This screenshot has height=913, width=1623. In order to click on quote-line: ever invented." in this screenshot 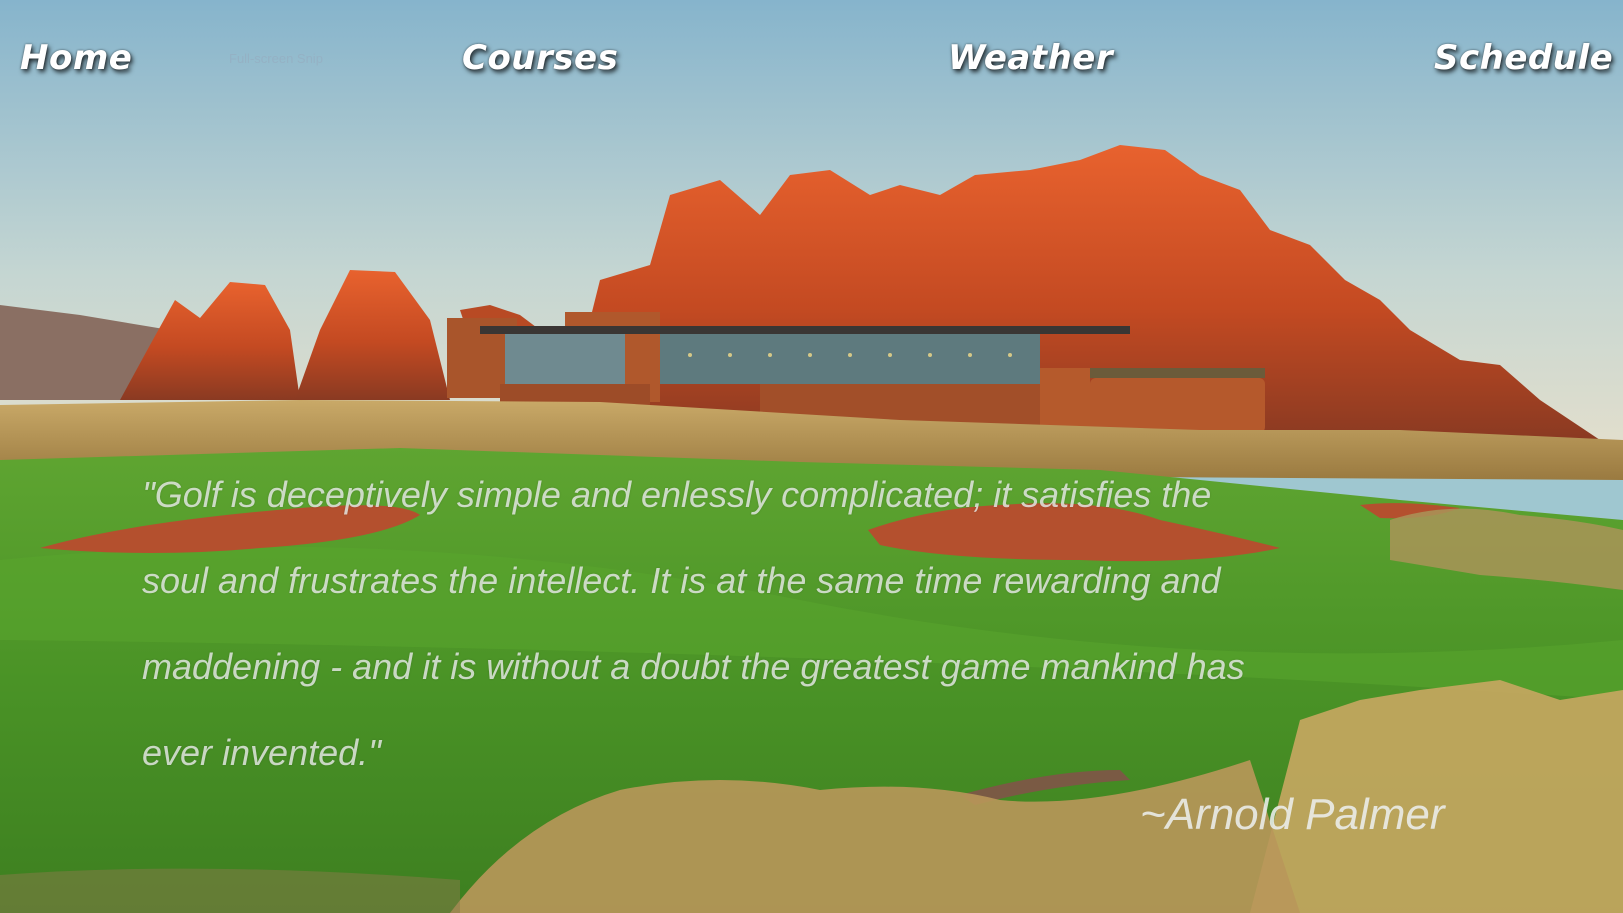, I will do `click(261, 752)`.